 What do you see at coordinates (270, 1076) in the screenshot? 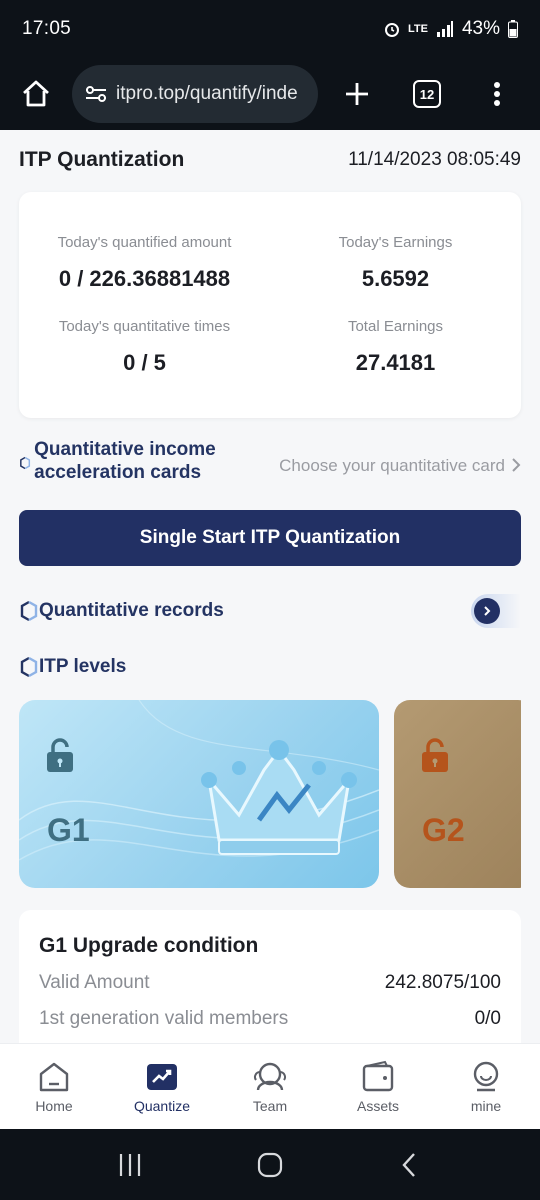
I see `team-icon` at bounding box center [270, 1076].